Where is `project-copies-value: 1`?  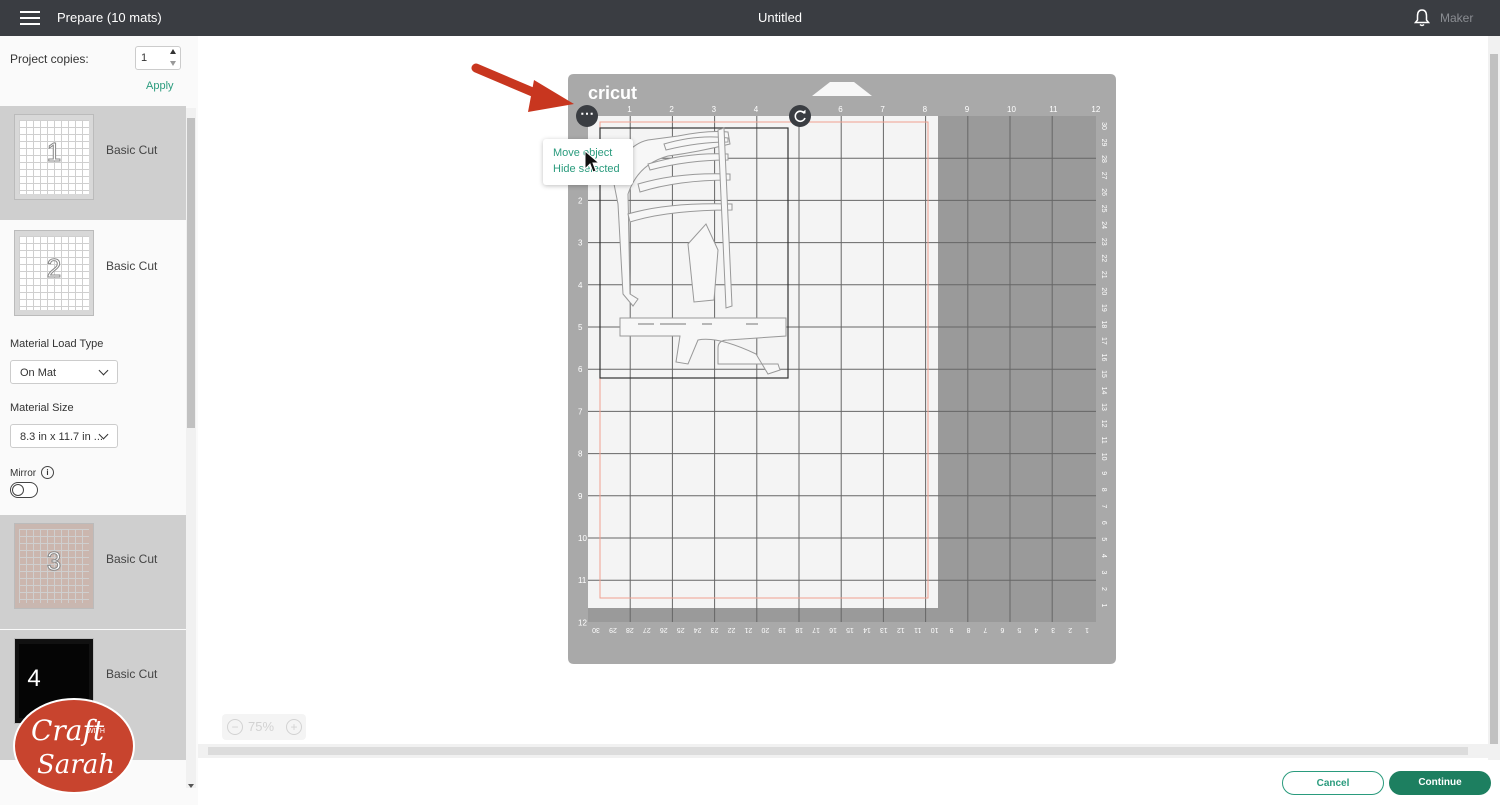 project-copies-value: 1 is located at coordinates (144, 58).